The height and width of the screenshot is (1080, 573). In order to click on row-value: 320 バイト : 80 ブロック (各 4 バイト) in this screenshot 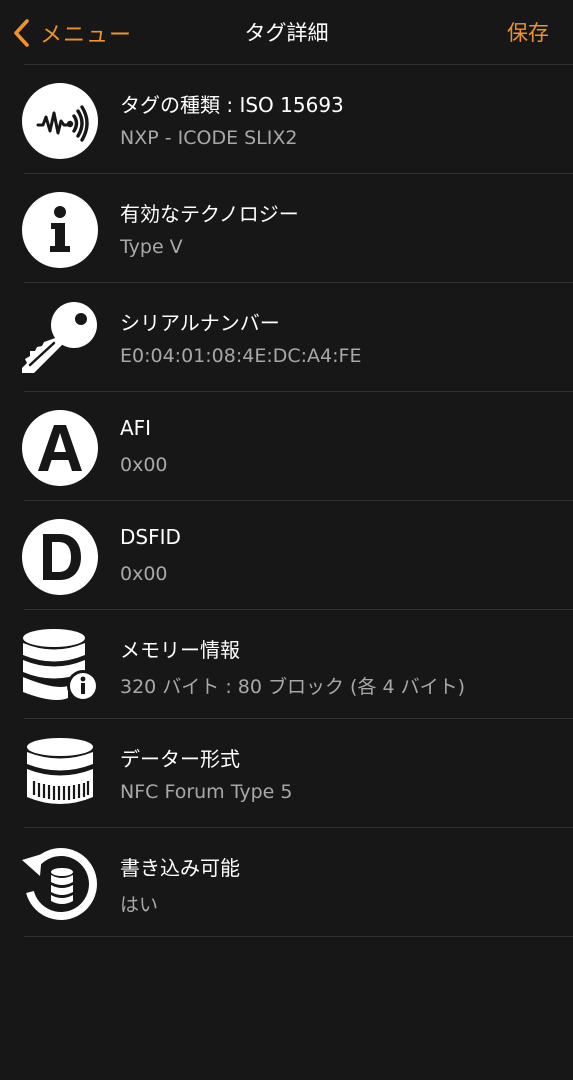, I will do `click(293, 687)`.